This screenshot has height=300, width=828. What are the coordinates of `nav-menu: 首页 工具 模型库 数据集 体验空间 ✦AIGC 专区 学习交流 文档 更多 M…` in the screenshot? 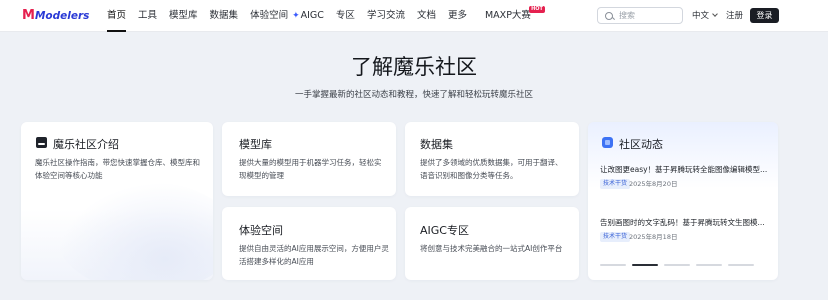 It's located at (326, 16).